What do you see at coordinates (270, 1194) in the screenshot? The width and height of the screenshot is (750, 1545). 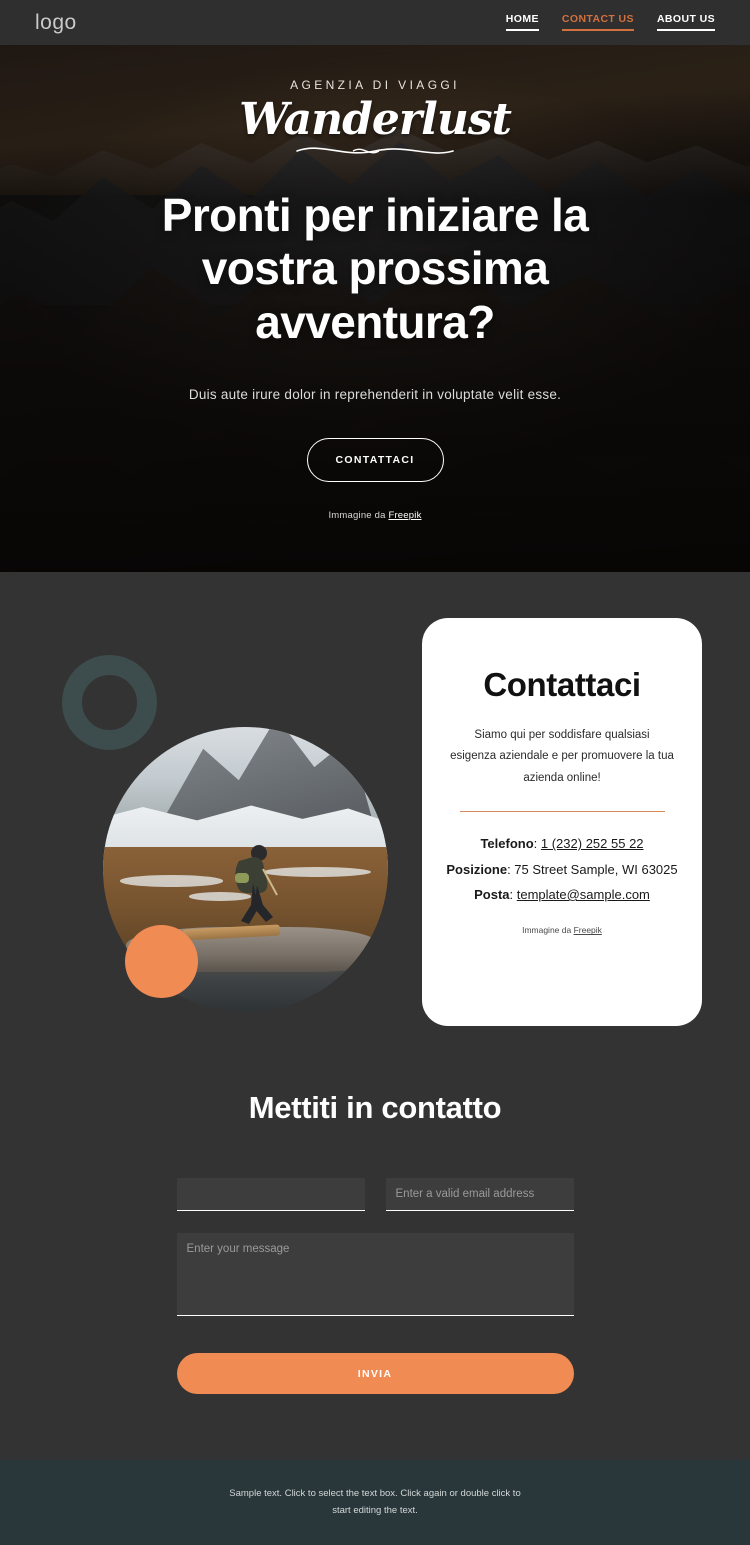 I see `name-input` at bounding box center [270, 1194].